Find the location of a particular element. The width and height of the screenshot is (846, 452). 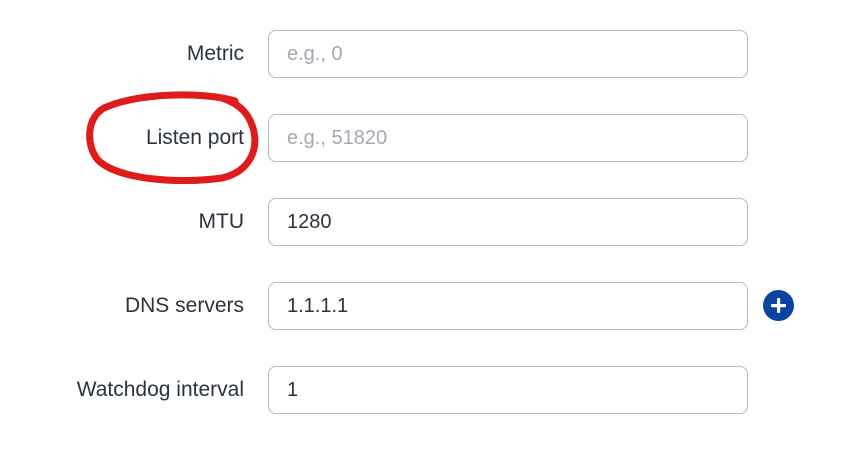

listen-port-row: Listen port is located at coordinates (423, 138).